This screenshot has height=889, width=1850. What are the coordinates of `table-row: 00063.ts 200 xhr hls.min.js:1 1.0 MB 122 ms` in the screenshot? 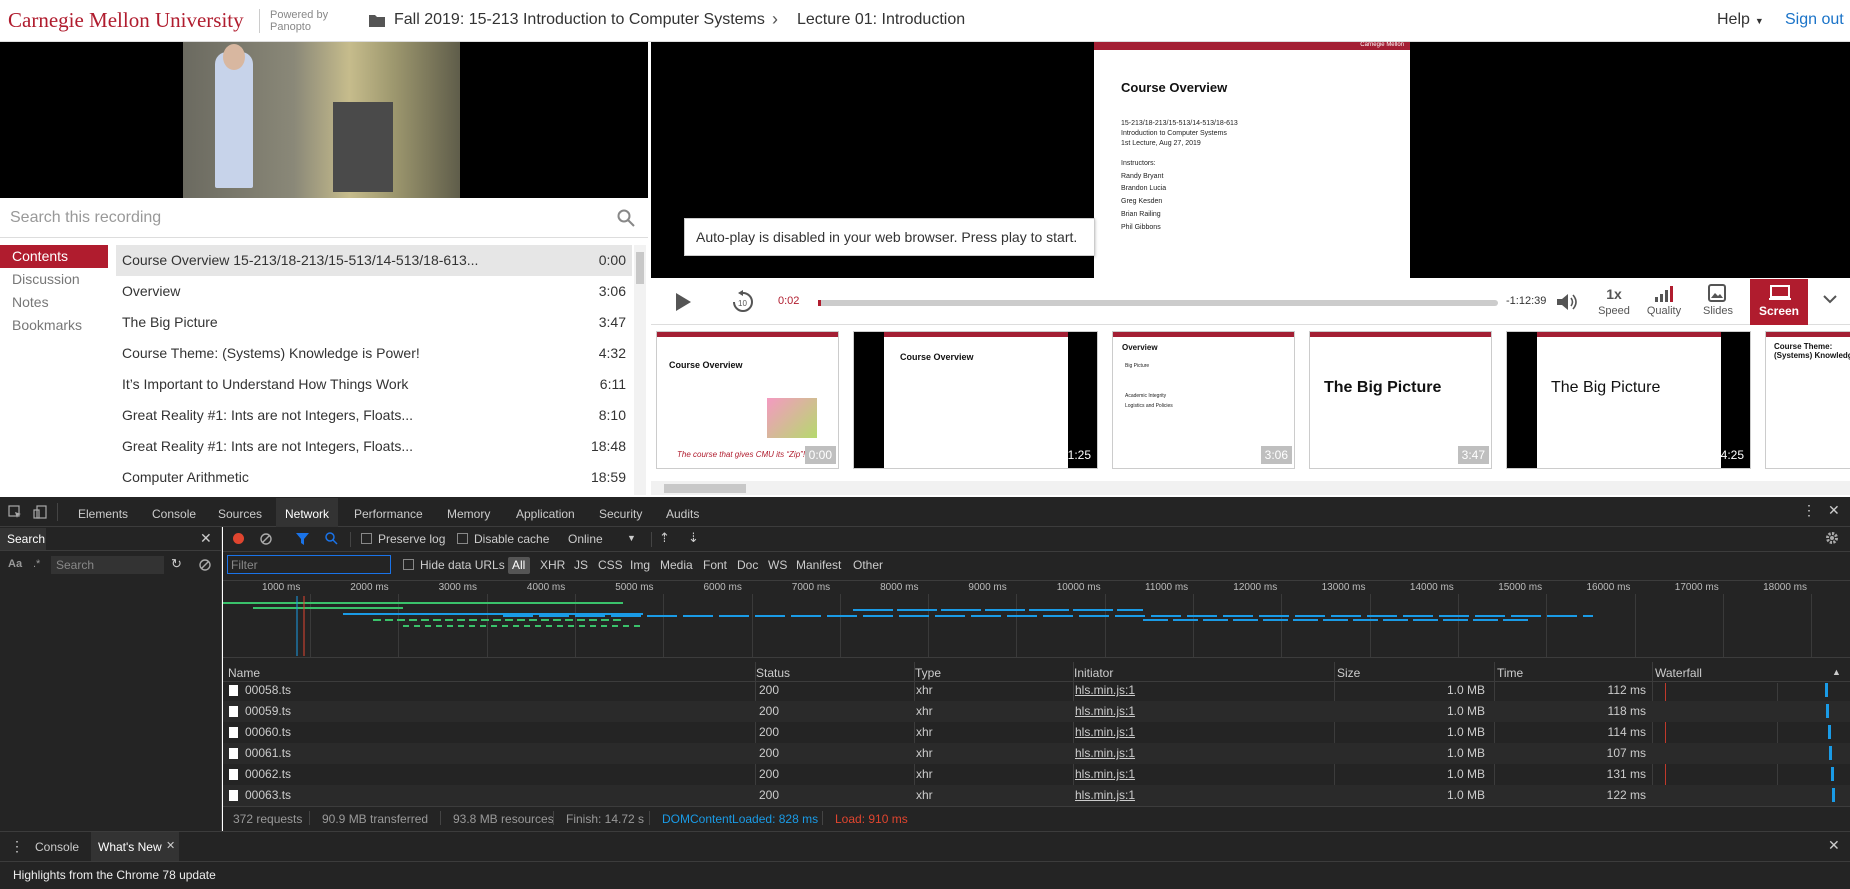 It's located at (1036, 795).